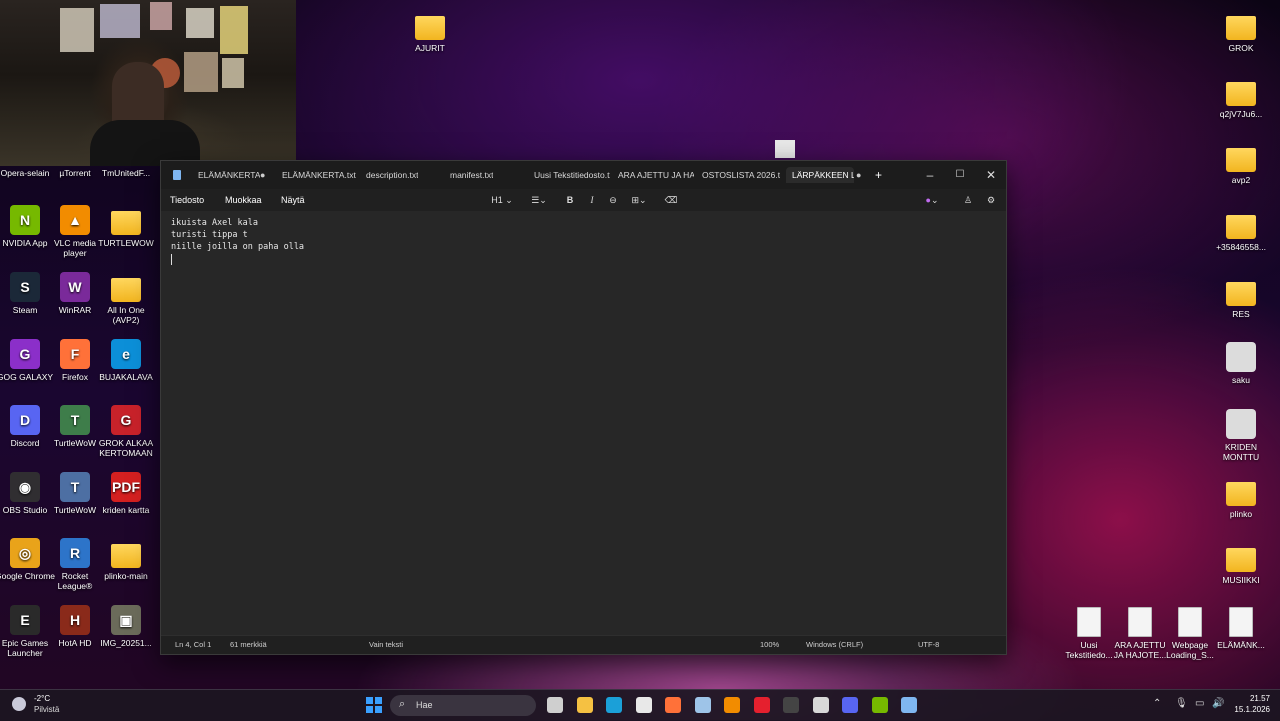 This screenshot has height=721, width=1280. Describe the element at coordinates (25, 620) in the screenshot. I see `app-icon: E` at that location.